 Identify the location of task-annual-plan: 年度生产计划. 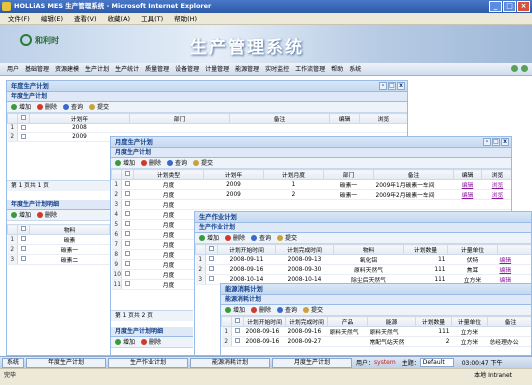
(66, 362).